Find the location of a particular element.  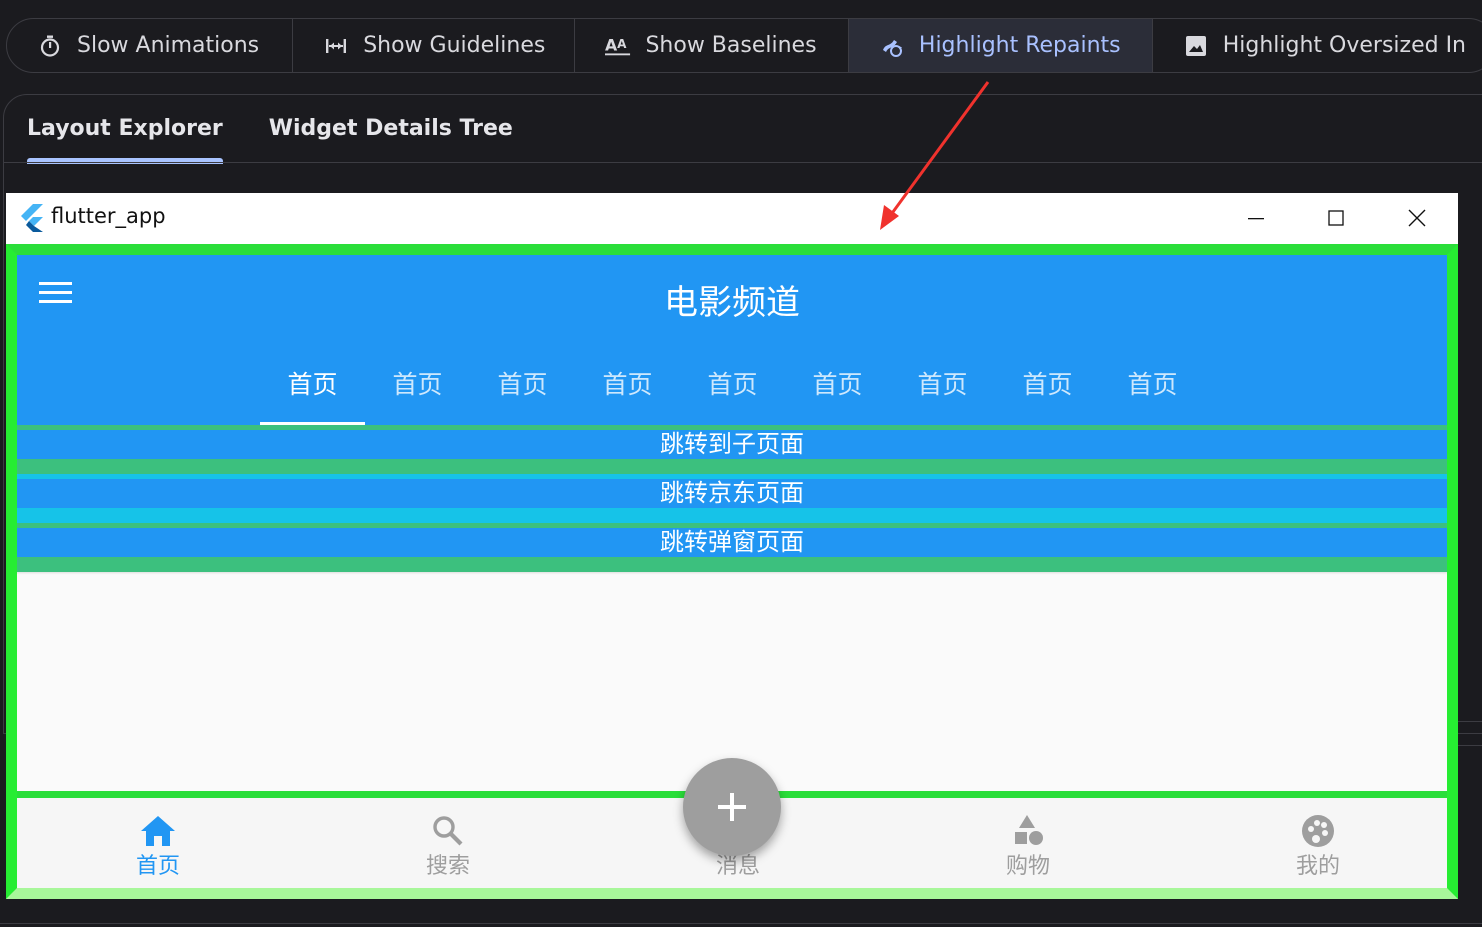

close-icon is located at coordinates (1417, 218).